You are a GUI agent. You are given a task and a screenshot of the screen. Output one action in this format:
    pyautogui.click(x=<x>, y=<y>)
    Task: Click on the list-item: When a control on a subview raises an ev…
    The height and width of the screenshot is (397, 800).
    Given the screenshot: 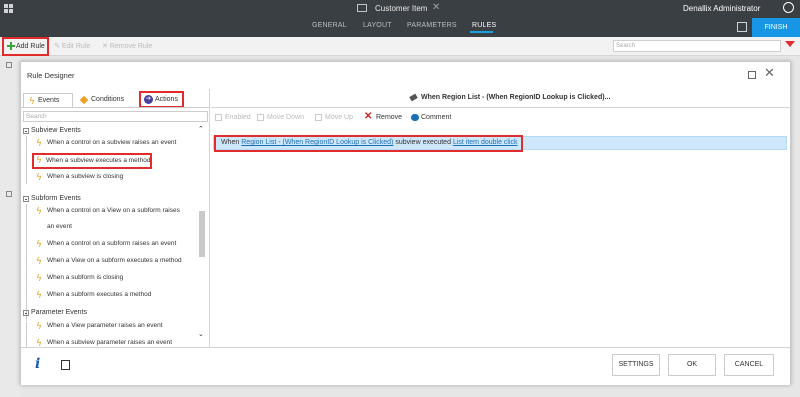 What is the action you would take?
    pyautogui.click(x=105, y=143)
    